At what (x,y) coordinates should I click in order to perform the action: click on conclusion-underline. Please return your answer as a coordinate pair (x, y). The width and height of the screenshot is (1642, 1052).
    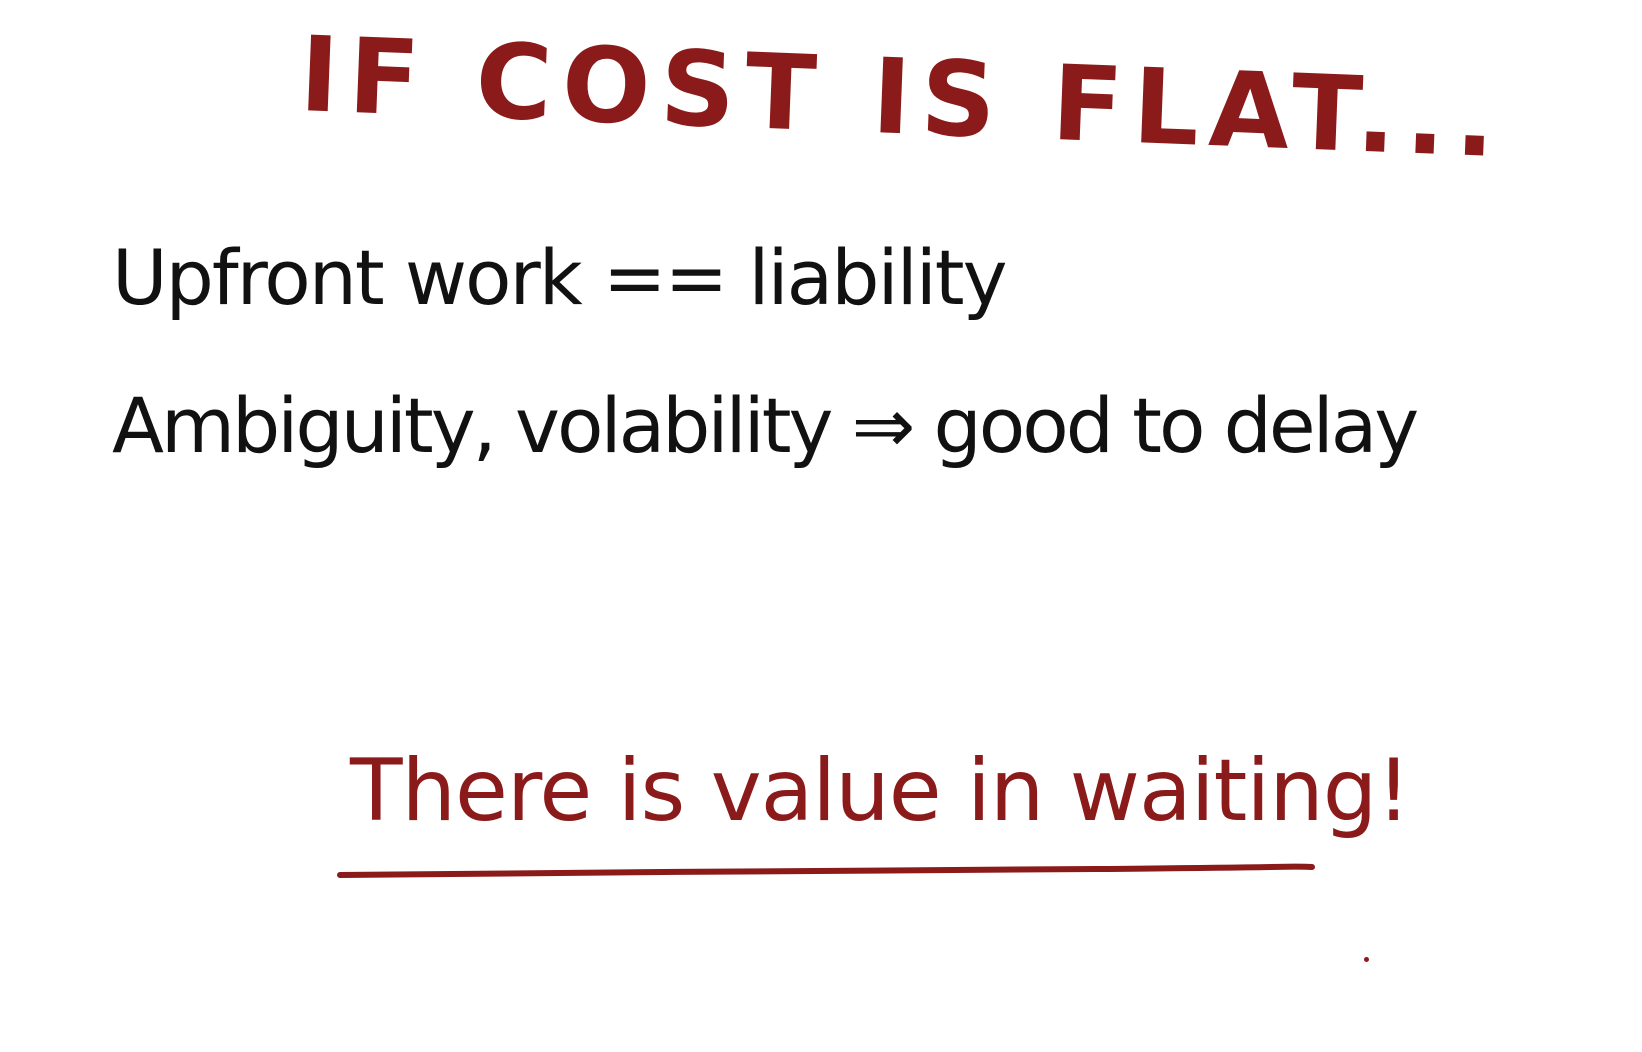
    Looking at the image, I should click on (826, 870).